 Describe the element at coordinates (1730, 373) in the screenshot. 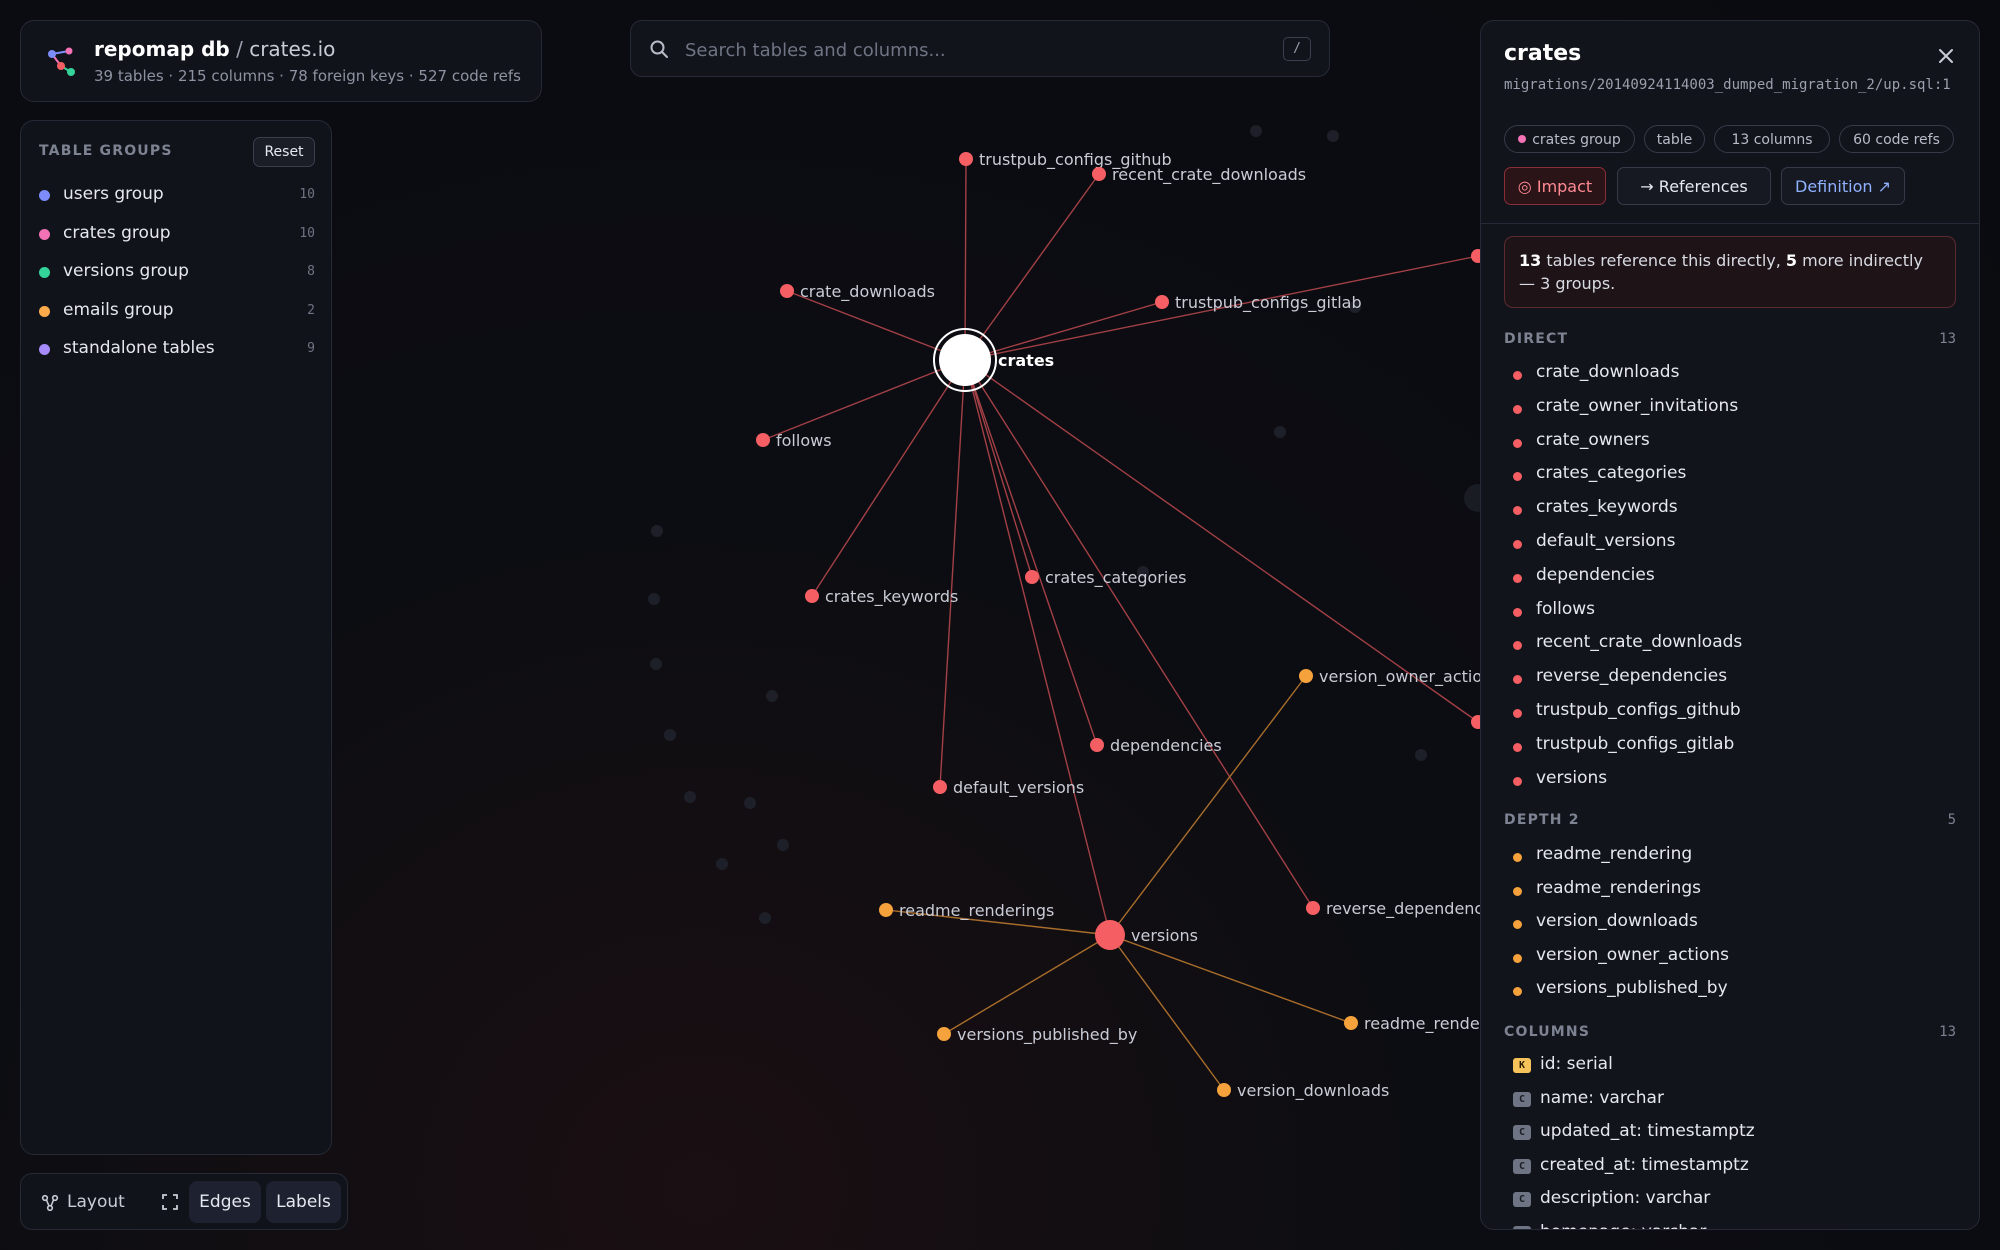

I see `direct-item-crate_downloads: crate_downloads` at that location.